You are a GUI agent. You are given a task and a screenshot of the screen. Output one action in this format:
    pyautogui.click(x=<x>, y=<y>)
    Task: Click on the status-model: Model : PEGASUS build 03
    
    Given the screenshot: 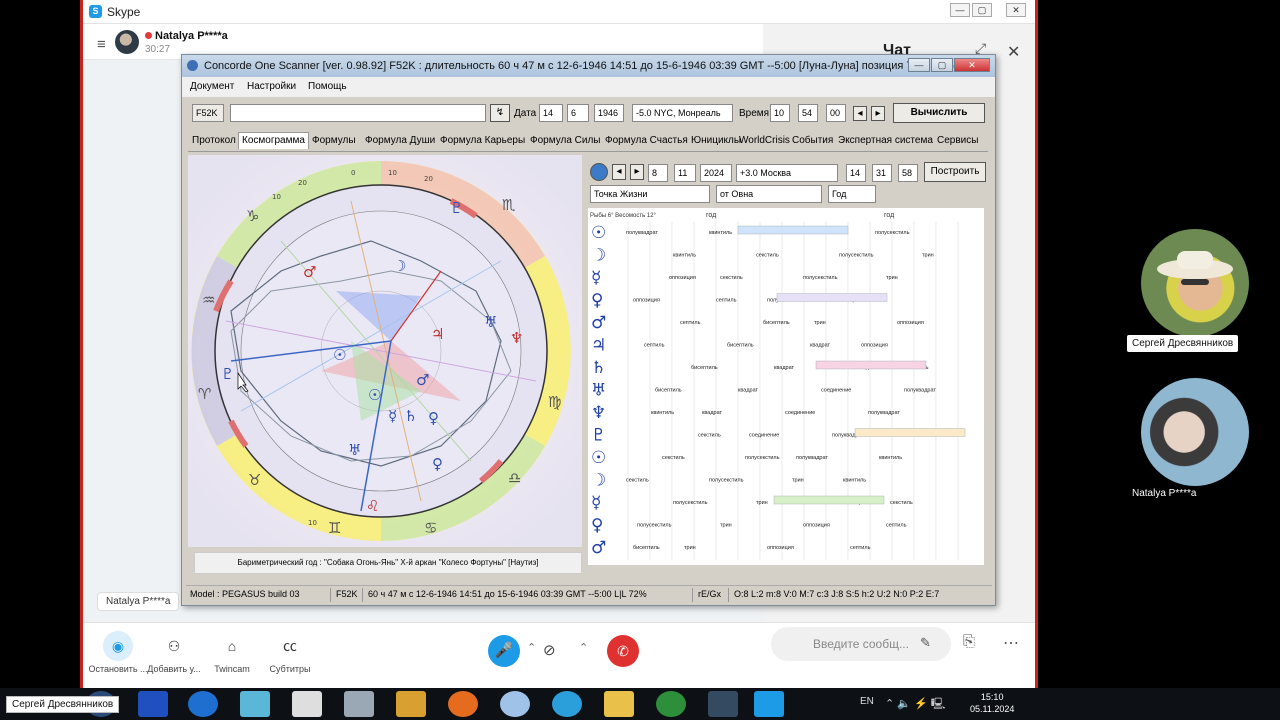 What is the action you would take?
    pyautogui.click(x=245, y=594)
    